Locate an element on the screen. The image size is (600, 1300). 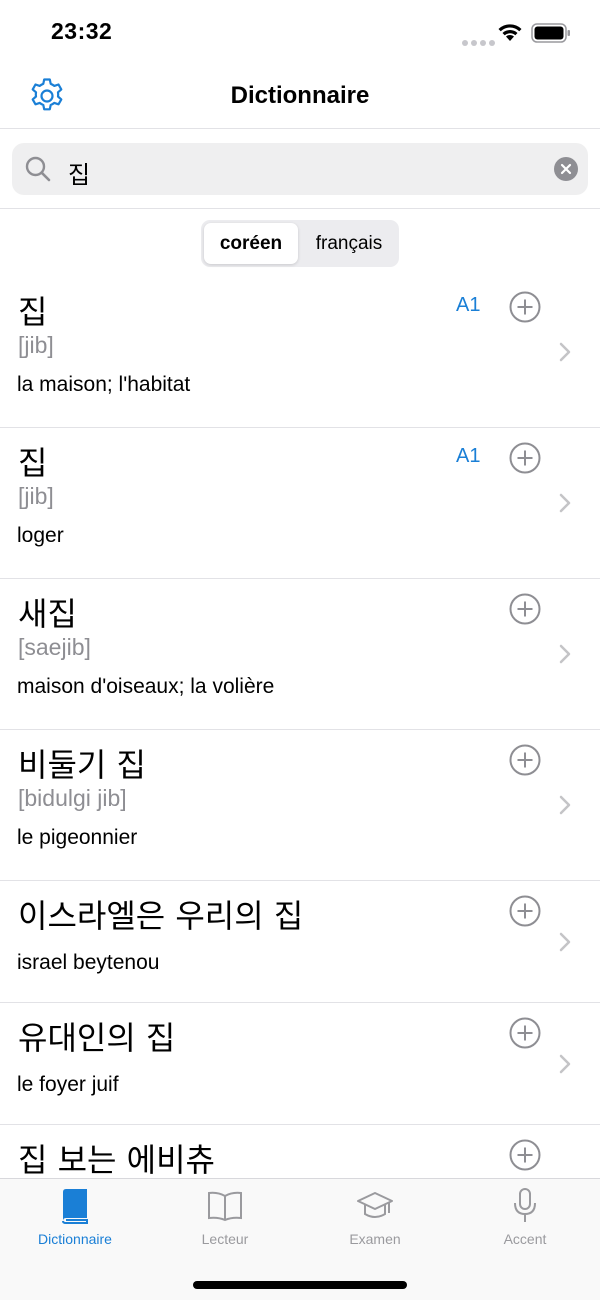
clear-search-button is located at coordinates (566, 169).